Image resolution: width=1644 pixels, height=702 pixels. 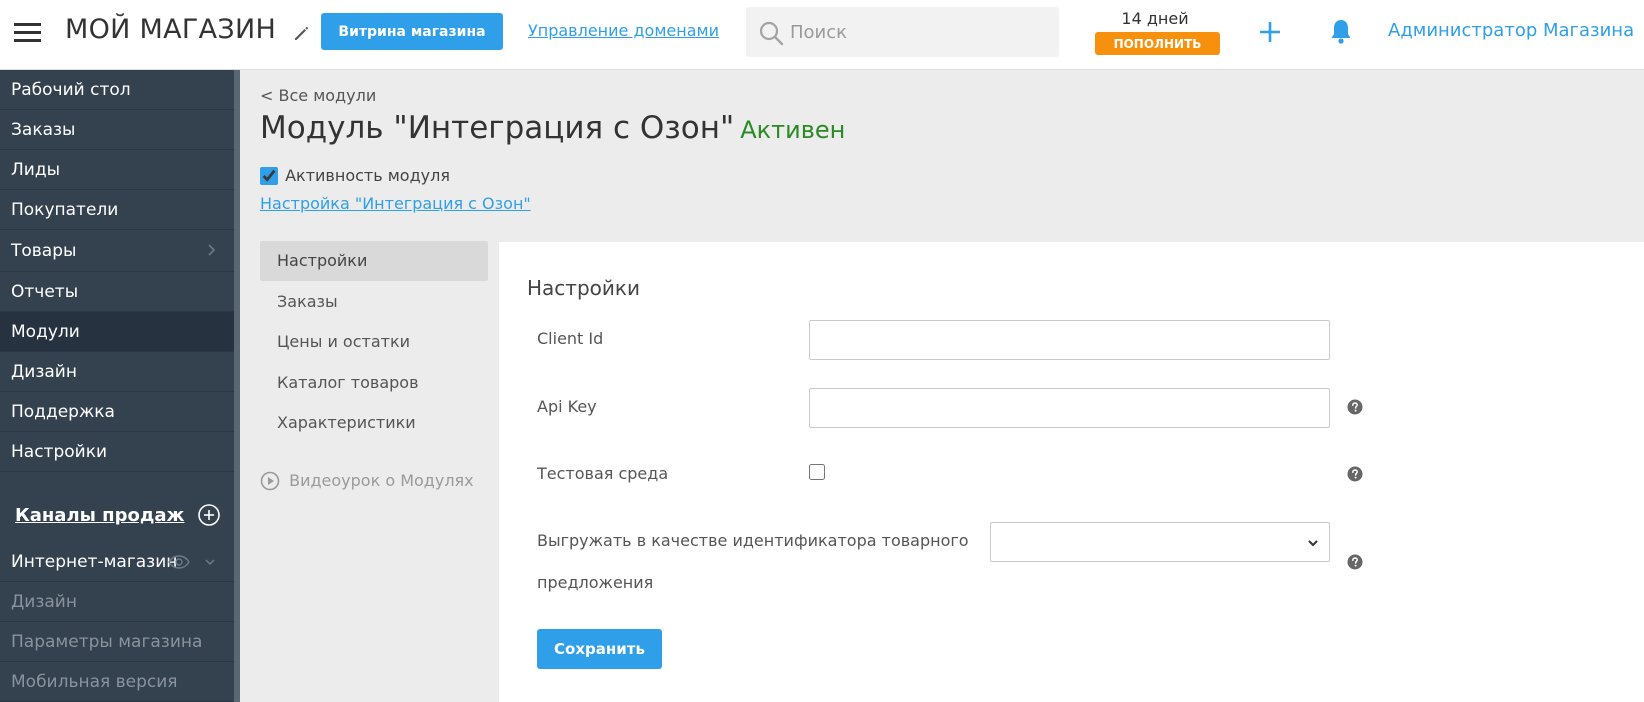 I want to click on chevron-right-icon, so click(x=212, y=250).